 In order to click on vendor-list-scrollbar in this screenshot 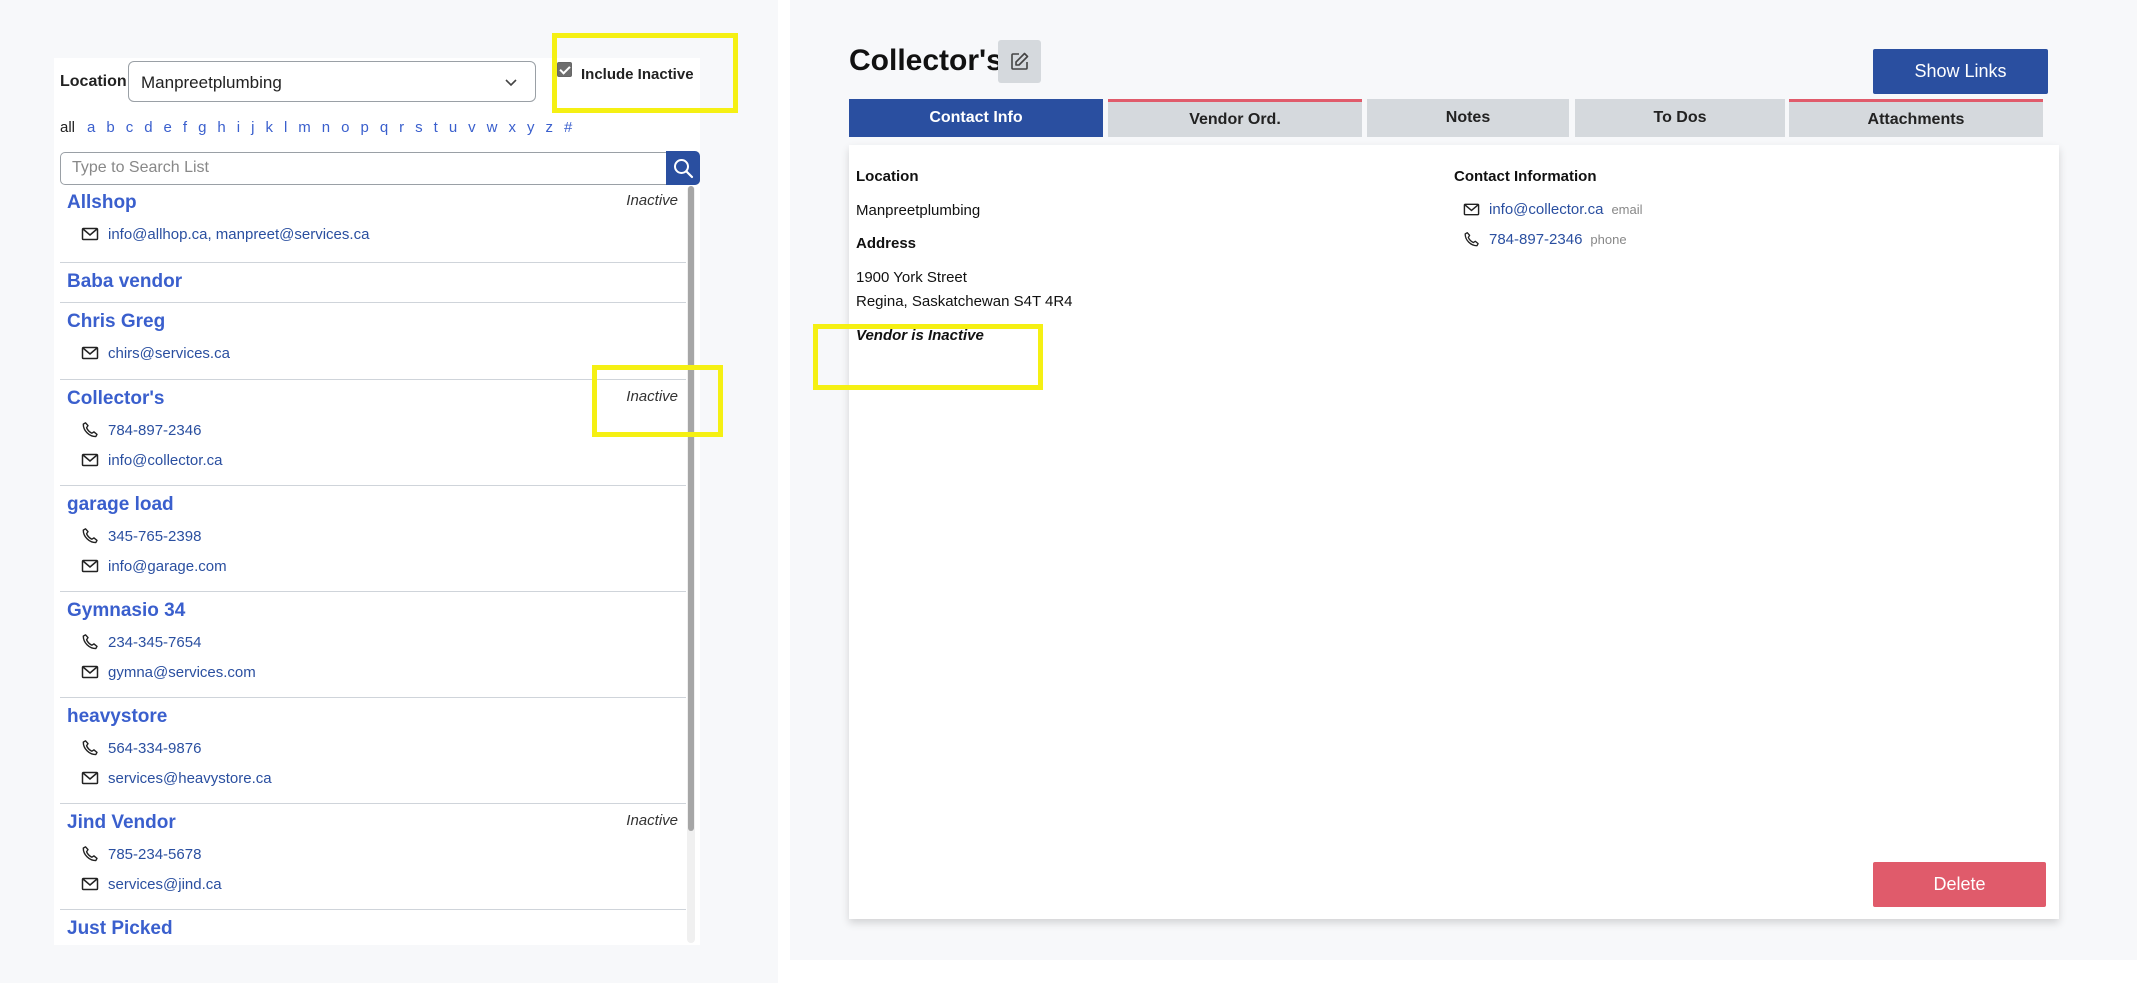, I will do `click(691, 564)`.